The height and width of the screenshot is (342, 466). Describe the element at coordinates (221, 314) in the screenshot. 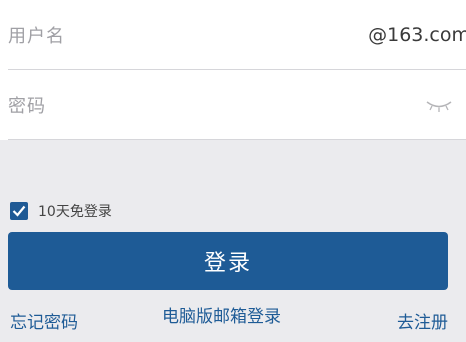

I see `pc-mailbox-login-link: 电脑版邮箱登录` at that location.